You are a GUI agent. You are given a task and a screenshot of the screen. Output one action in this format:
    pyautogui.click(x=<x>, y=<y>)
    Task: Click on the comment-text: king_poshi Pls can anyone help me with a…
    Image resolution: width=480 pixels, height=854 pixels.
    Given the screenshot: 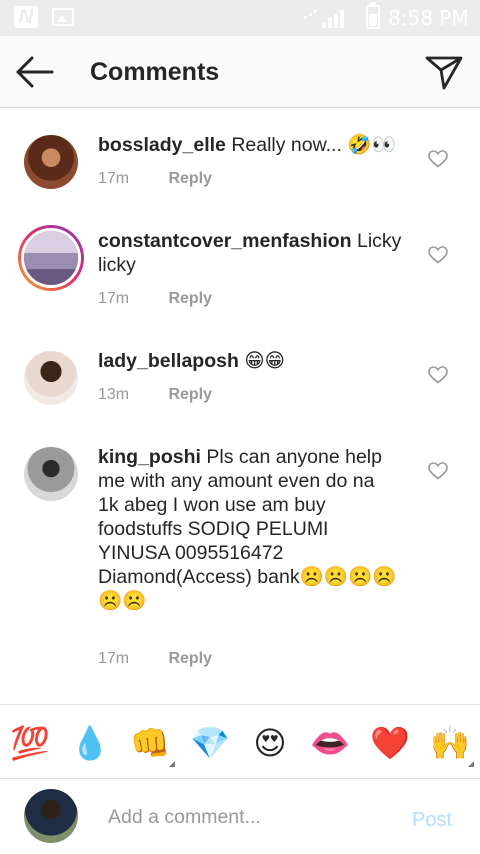 What is the action you would take?
    pyautogui.click(x=248, y=529)
    